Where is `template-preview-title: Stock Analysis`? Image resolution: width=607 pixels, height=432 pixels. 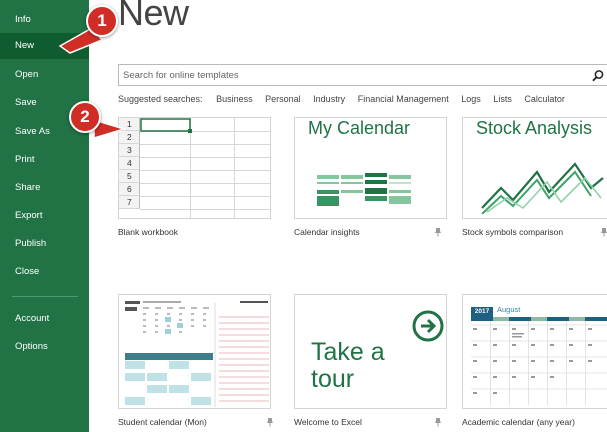 template-preview-title: Stock Analysis is located at coordinates (534, 128).